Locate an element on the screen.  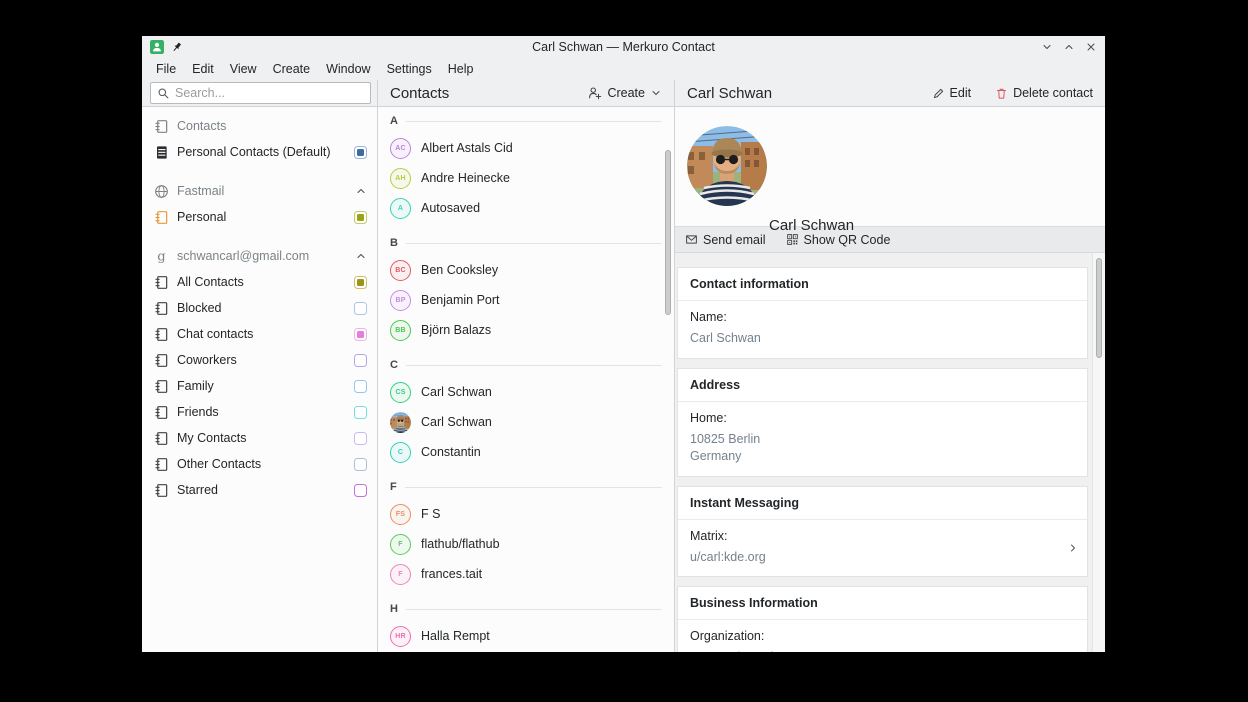
contact-row-autosaved: A Autosaved is located at coordinates (526, 208).